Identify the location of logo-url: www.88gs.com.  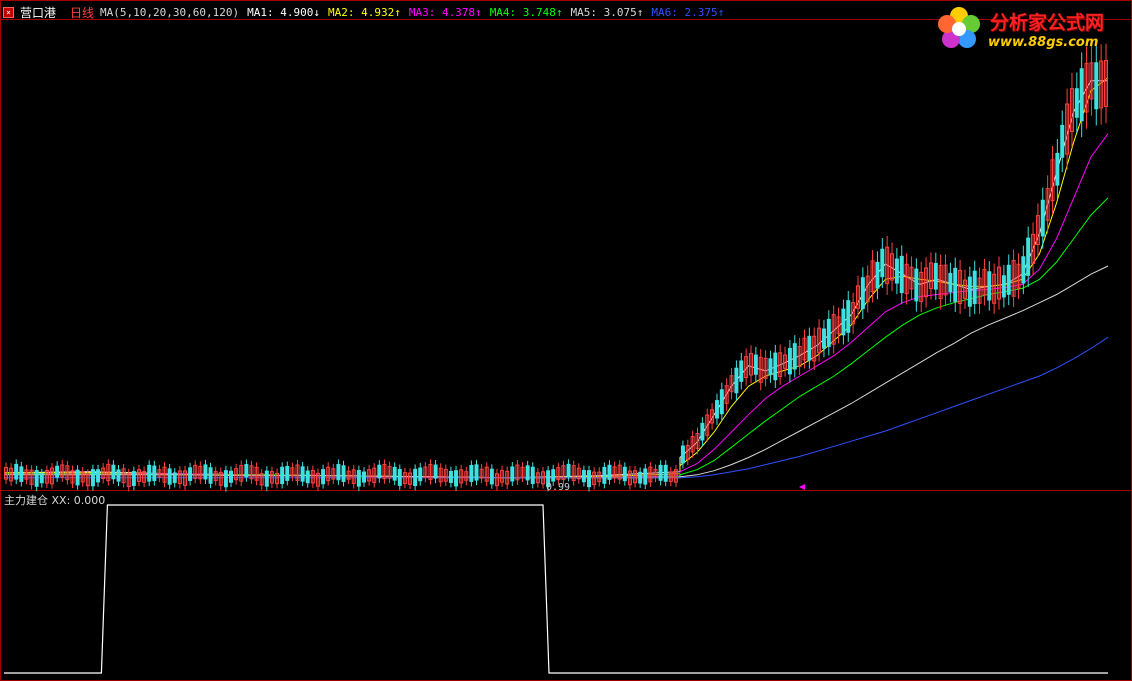
(1043, 42).